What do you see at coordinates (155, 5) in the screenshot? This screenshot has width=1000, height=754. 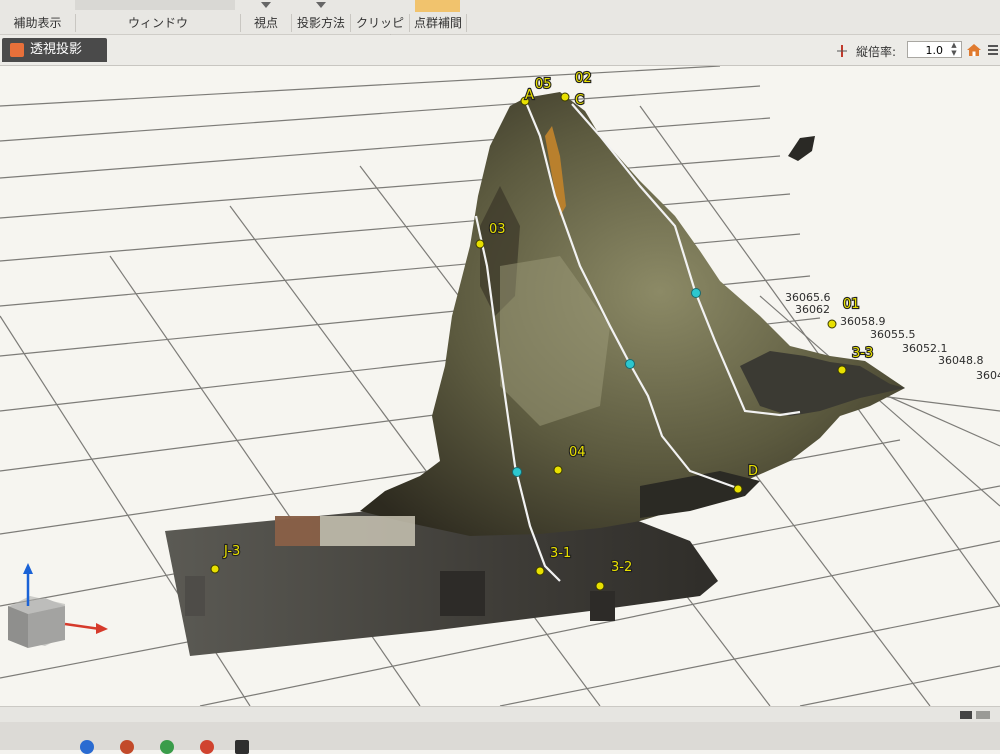 I see `ribbon-partial-button` at bounding box center [155, 5].